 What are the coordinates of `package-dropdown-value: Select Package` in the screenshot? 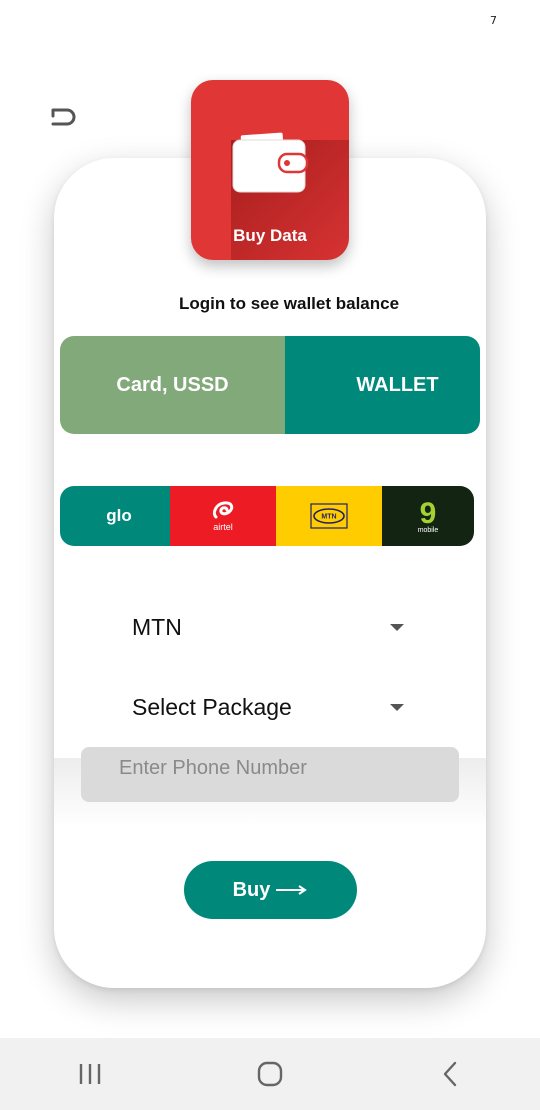 It's located at (212, 706).